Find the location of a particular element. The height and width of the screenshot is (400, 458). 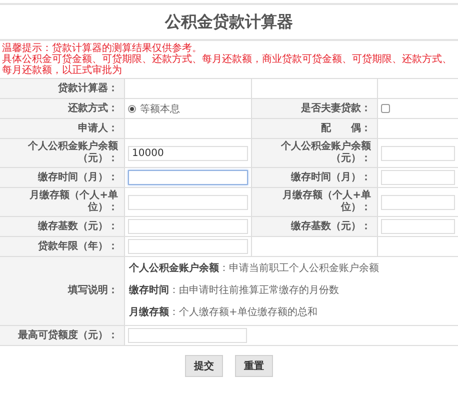

note-text: 缴存时间：由申请时往前推算正常缴存的月份数 is located at coordinates (234, 291).